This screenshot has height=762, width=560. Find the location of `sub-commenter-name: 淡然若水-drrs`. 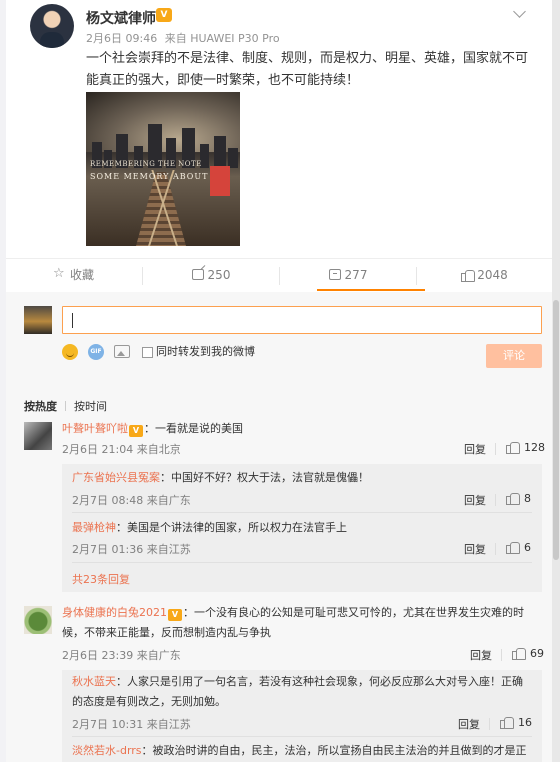

sub-commenter-name: 淡然若水-drrs is located at coordinates (107, 750).